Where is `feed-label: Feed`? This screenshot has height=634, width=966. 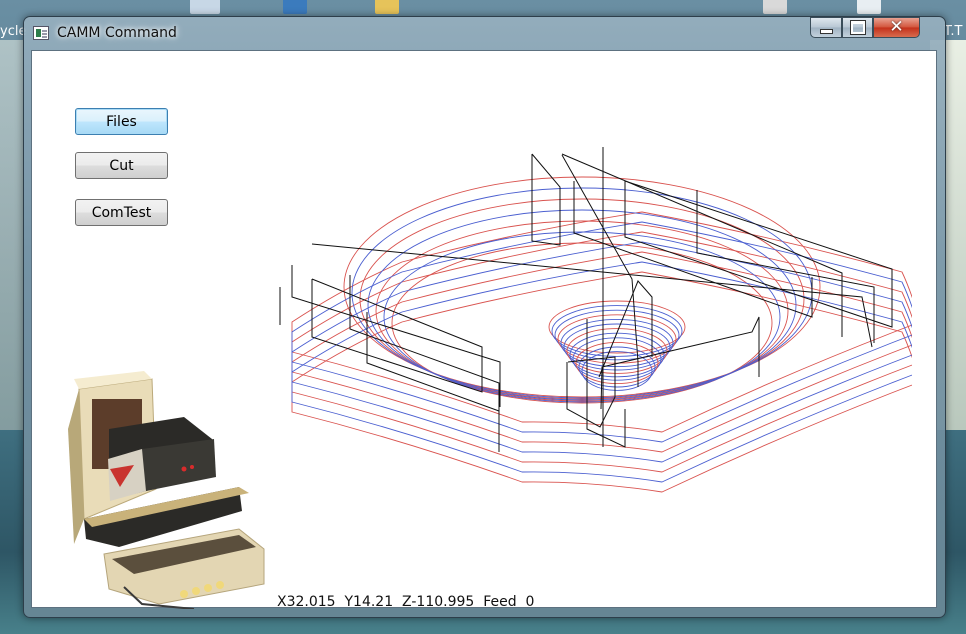 feed-label: Feed is located at coordinates (500, 602).